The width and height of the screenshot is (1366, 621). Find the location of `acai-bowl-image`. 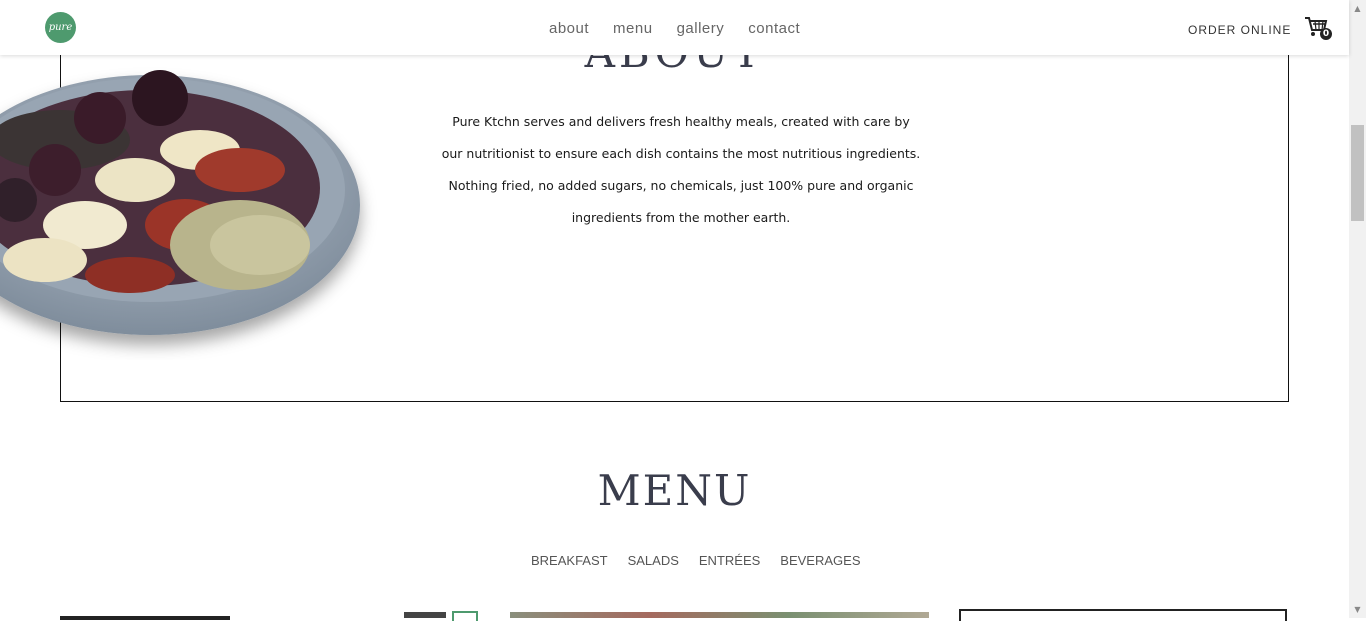

acai-bowl-image is located at coordinates (180, 202).